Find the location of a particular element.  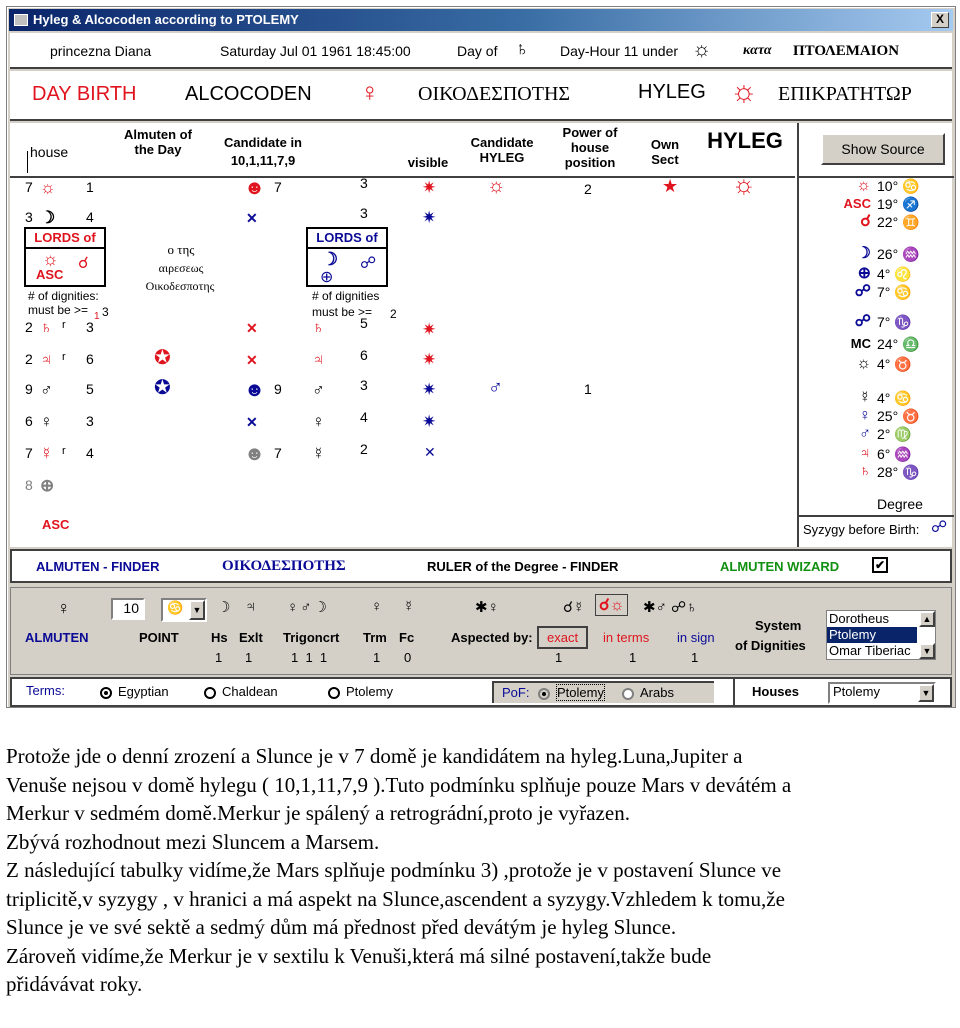

header-house: house is located at coordinates (49, 152).